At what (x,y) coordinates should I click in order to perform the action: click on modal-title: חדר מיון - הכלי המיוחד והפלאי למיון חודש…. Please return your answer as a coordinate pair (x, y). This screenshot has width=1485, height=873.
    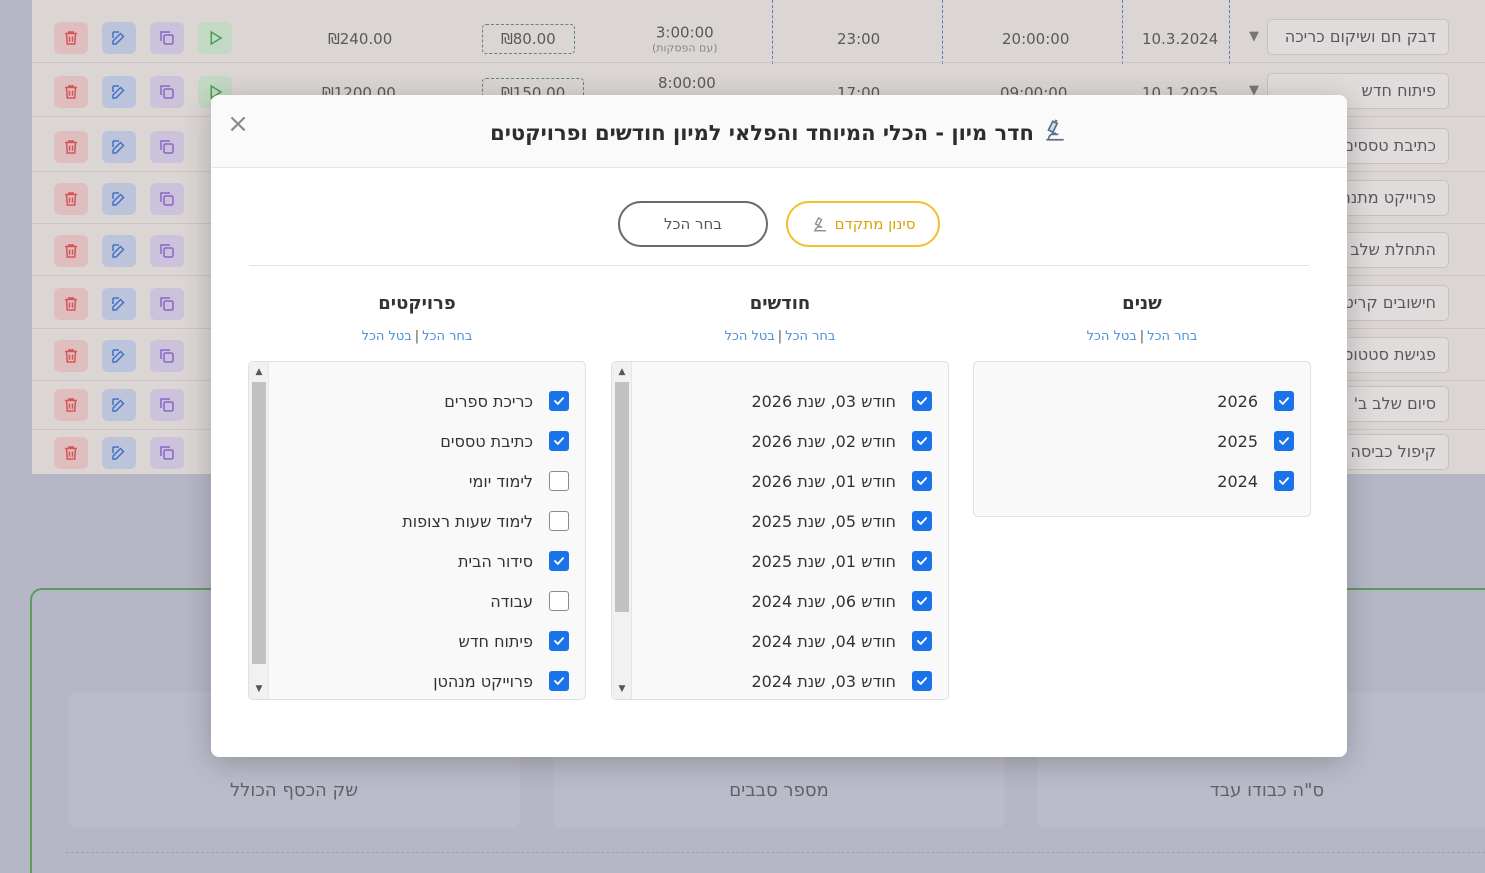
    Looking at the image, I should click on (779, 132).